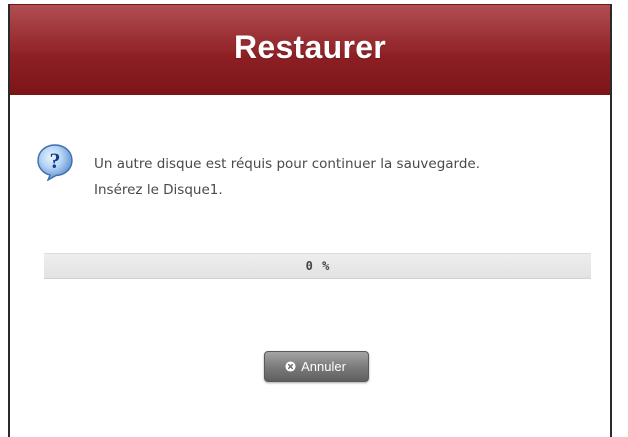 The height and width of the screenshot is (437, 628). I want to click on progress-label: 0 %, so click(317, 266).